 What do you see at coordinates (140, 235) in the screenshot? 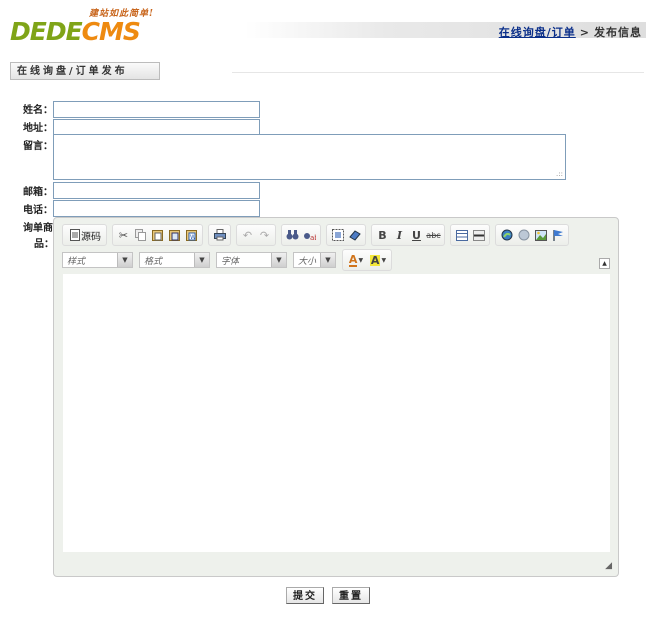
I see `copy-icon` at bounding box center [140, 235].